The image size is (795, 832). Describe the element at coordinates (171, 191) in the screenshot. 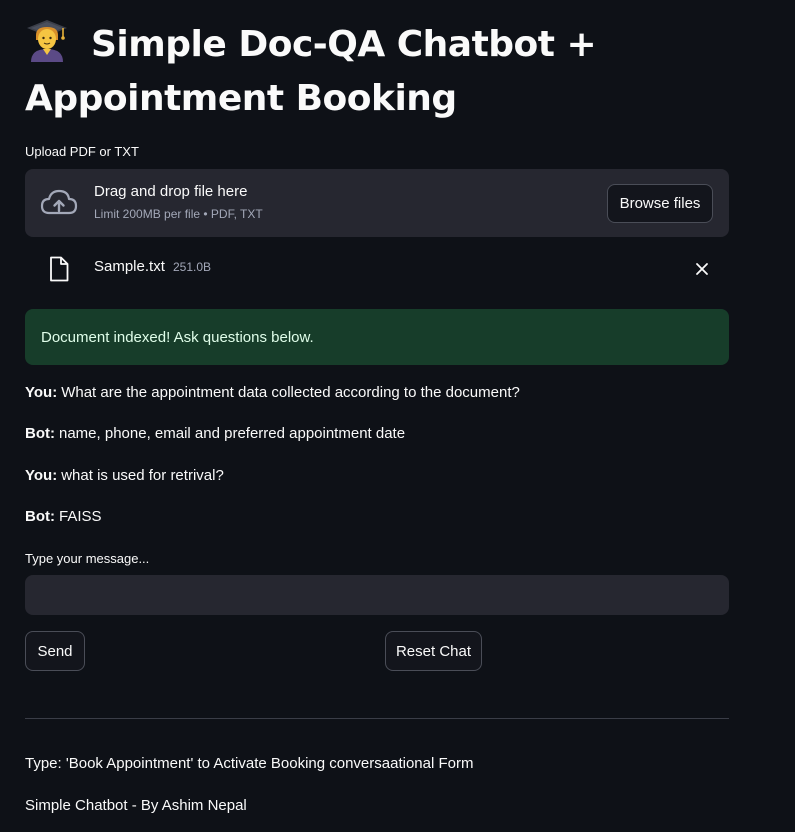

I see `dropzone-instructions: Drag and drop file here` at that location.